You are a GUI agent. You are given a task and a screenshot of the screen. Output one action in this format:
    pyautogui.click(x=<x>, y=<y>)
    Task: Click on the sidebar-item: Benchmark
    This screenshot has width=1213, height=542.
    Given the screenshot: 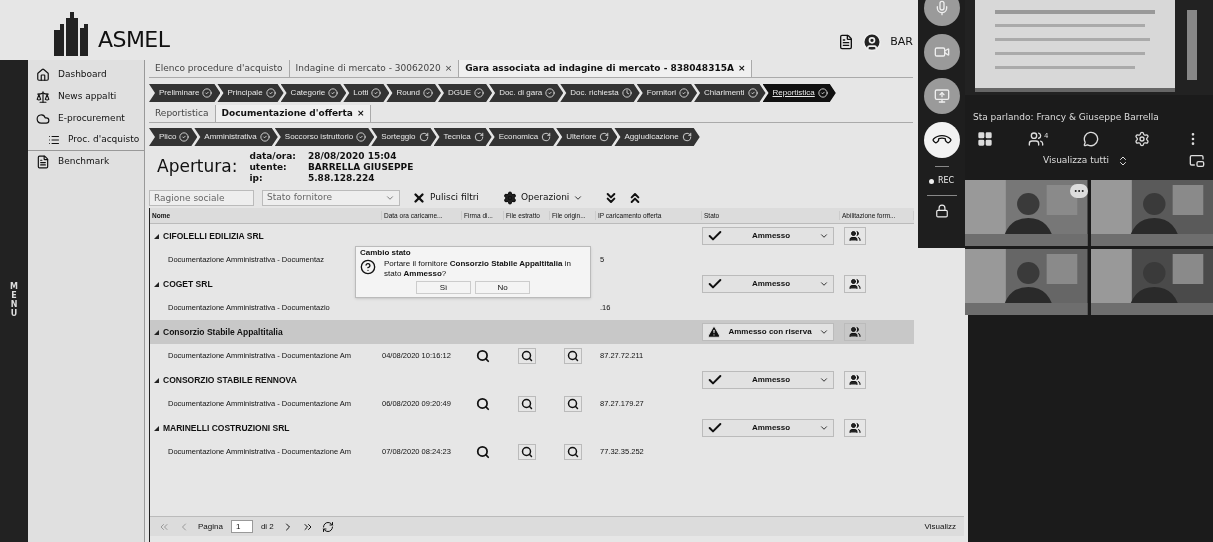 What is the action you would take?
    pyautogui.click(x=86, y=162)
    